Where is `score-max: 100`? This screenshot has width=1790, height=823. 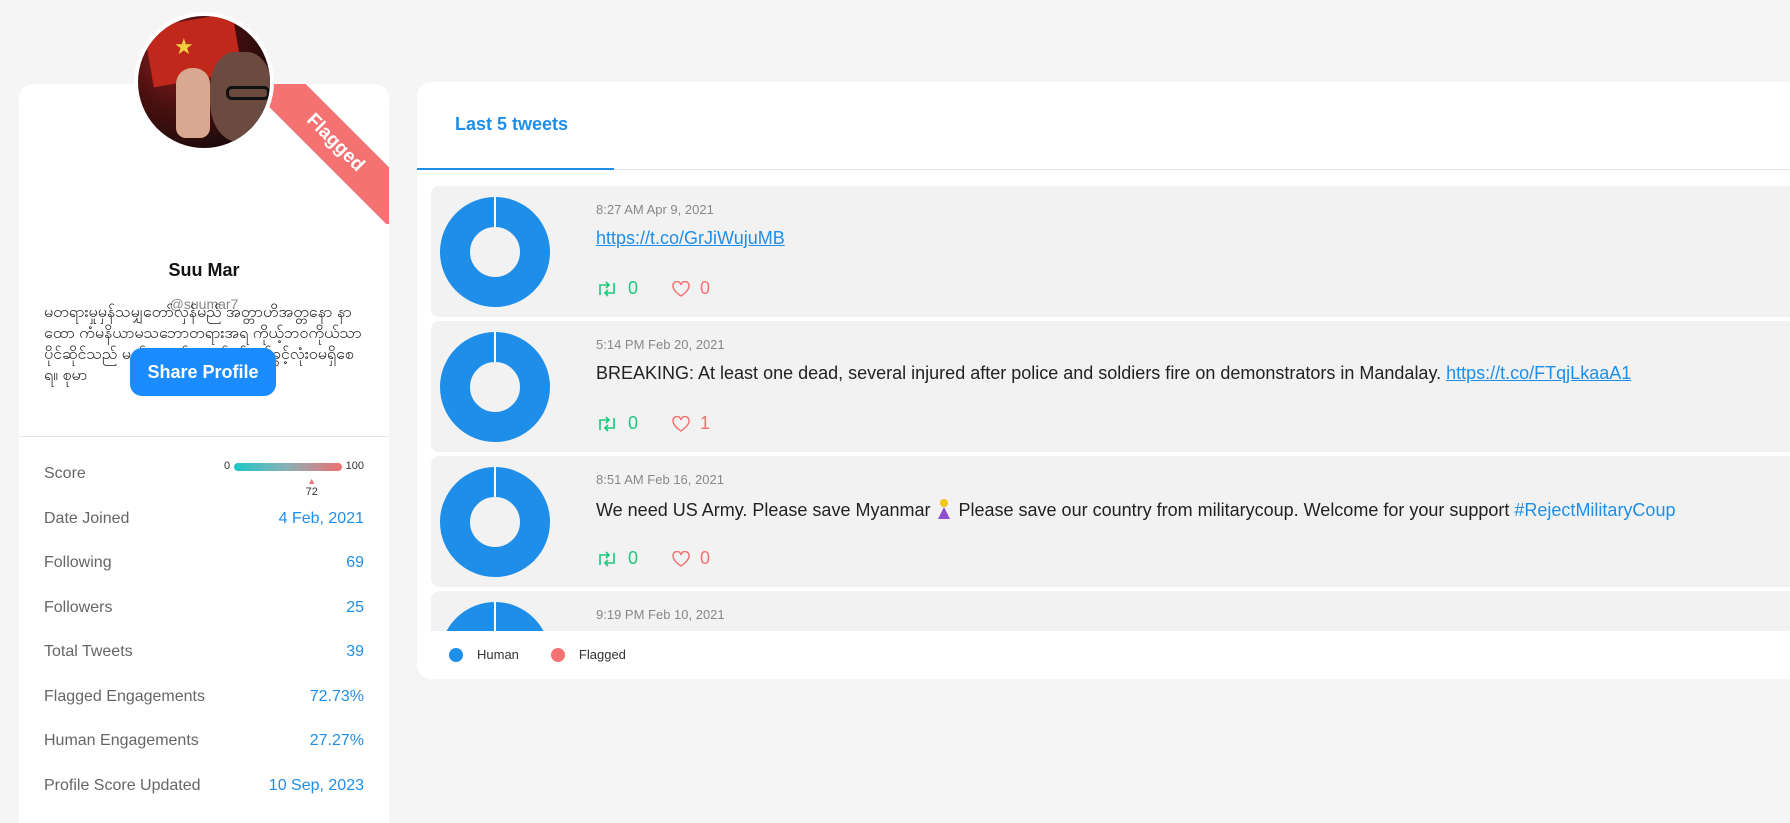
score-max: 100 is located at coordinates (354, 466).